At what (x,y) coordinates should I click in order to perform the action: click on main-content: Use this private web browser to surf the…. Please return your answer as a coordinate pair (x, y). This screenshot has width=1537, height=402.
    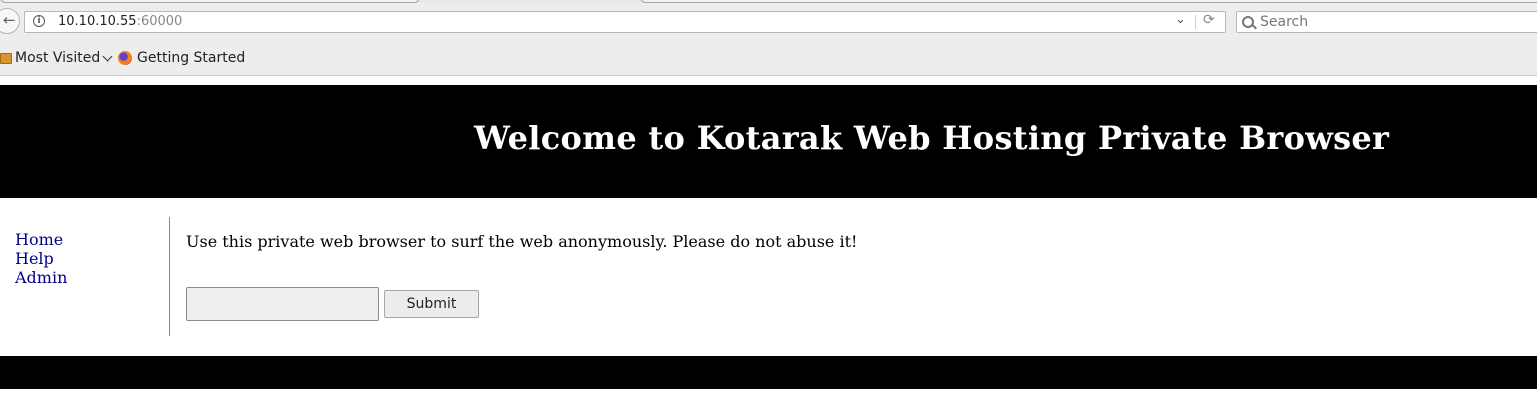
    Looking at the image, I should click on (836, 241).